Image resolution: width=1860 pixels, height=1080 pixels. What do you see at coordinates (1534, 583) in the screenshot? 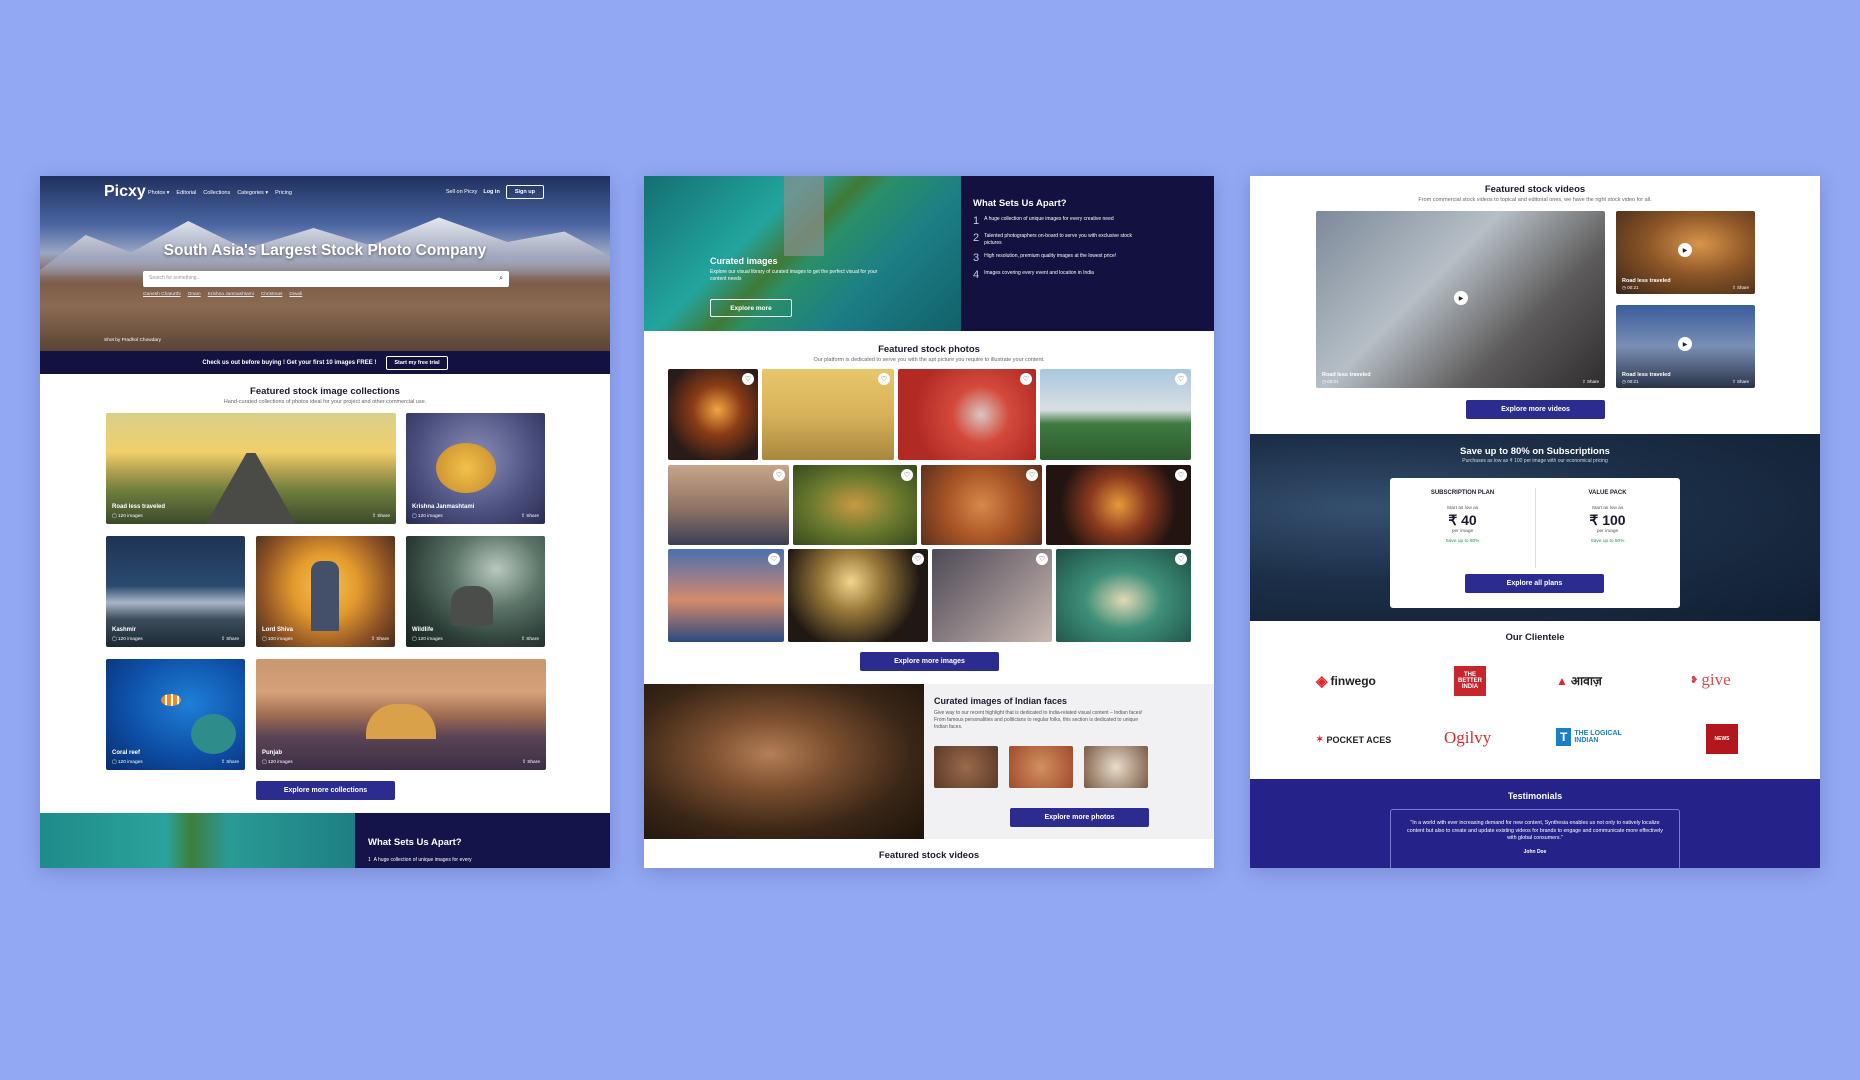
I see `explore-plans-button: Explore all plans` at bounding box center [1534, 583].